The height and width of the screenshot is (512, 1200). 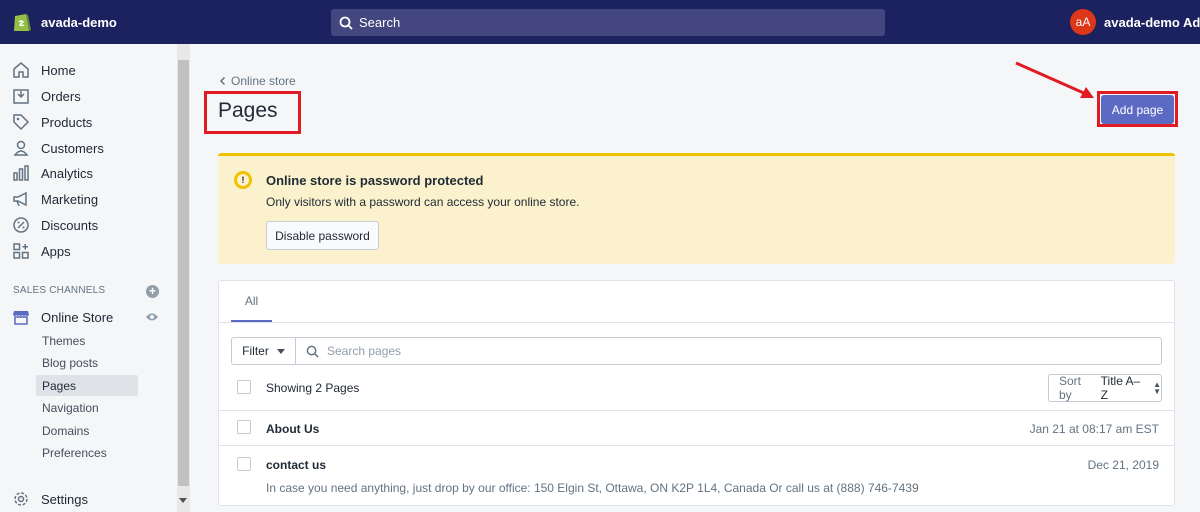 What do you see at coordinates (21, 173) in the screenshot?
I see `bar-chart-icon` at bounding box center [21, 173].